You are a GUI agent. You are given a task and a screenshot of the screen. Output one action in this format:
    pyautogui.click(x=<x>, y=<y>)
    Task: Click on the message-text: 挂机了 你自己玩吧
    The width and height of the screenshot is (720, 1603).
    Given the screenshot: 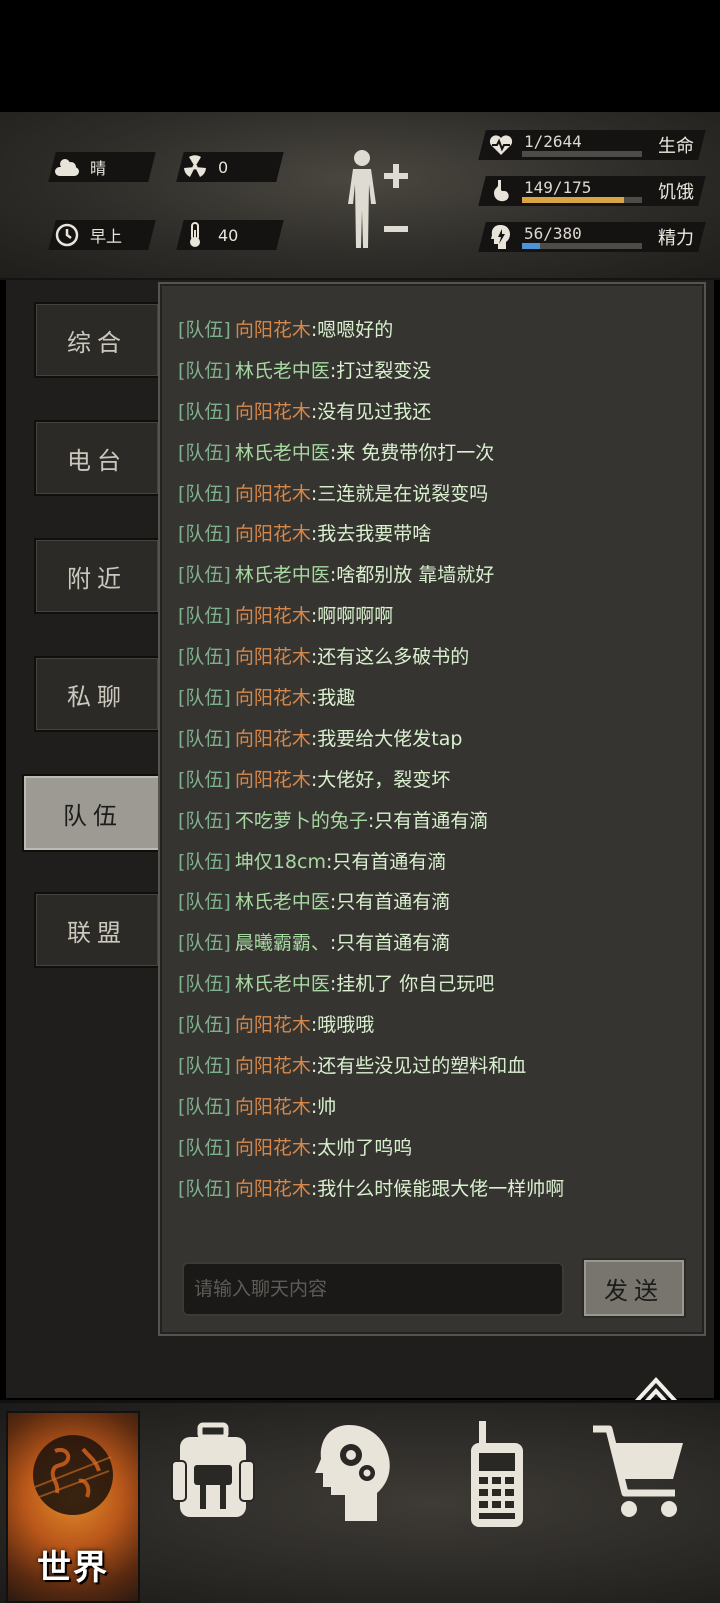 What is the action you would take?
    pyautogui.click(x=415, y=984)
    